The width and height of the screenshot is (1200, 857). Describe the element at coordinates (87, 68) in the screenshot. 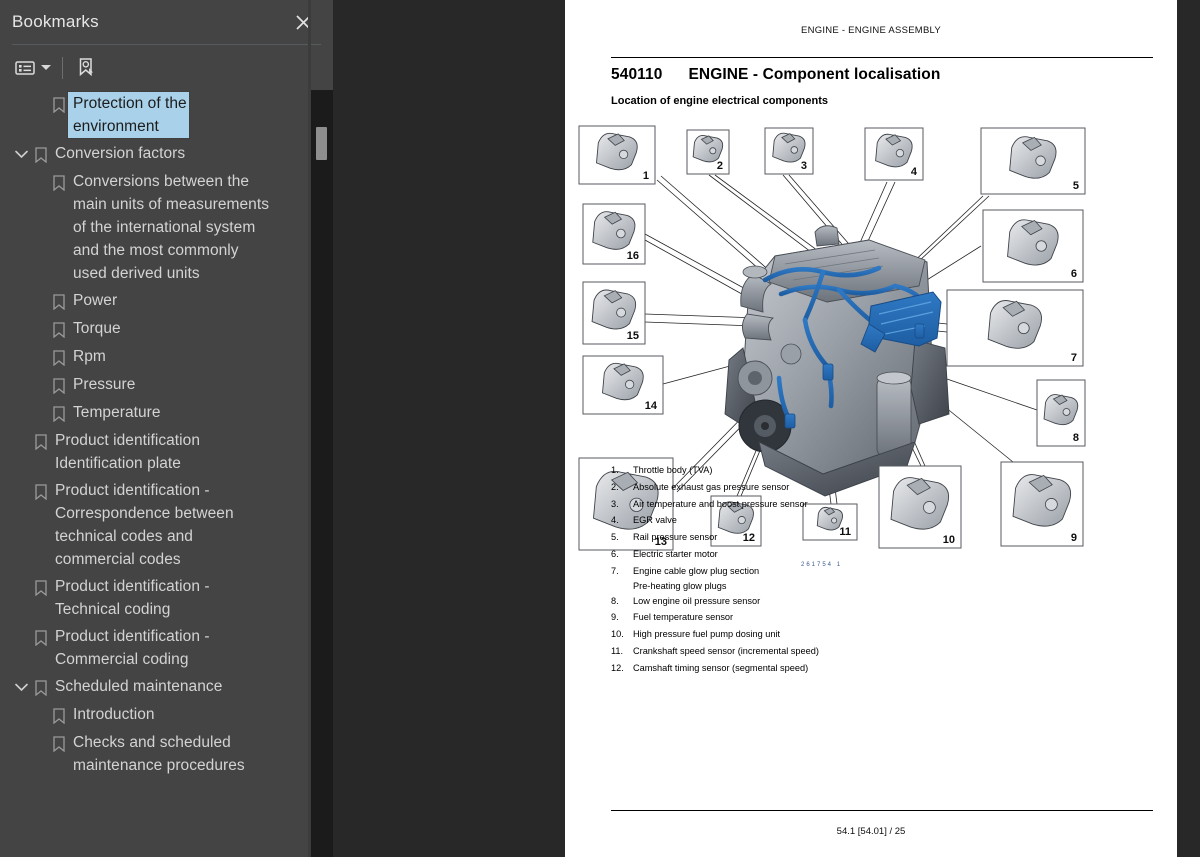

I see `bookmark-settings-icon` at that location.